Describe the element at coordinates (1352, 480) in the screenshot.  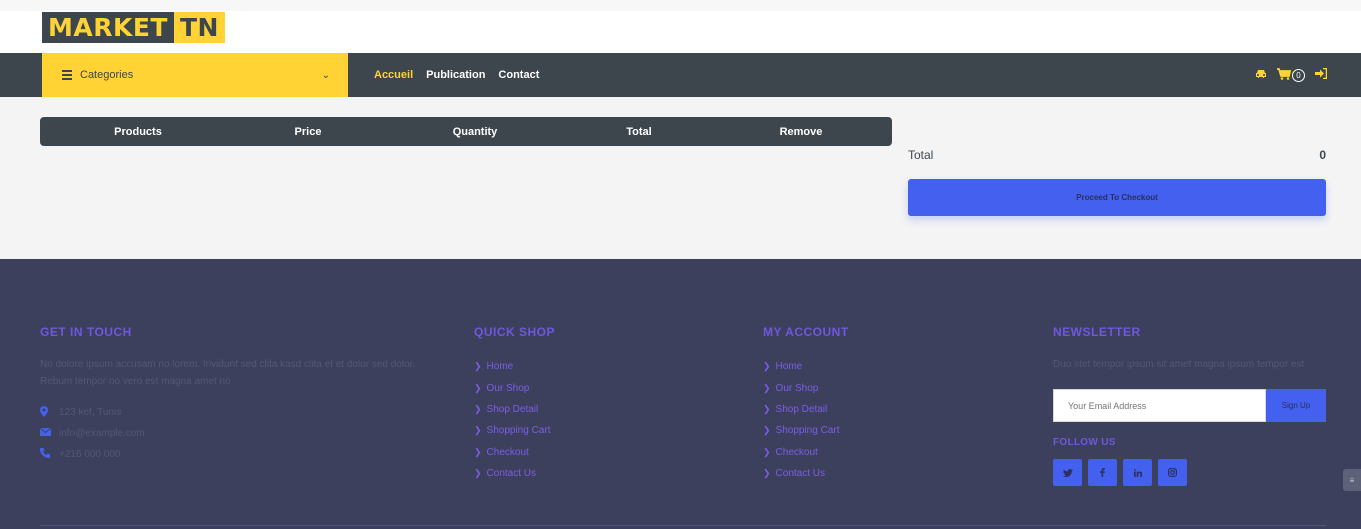
I see `side-widget-icon: ≡` at that location.